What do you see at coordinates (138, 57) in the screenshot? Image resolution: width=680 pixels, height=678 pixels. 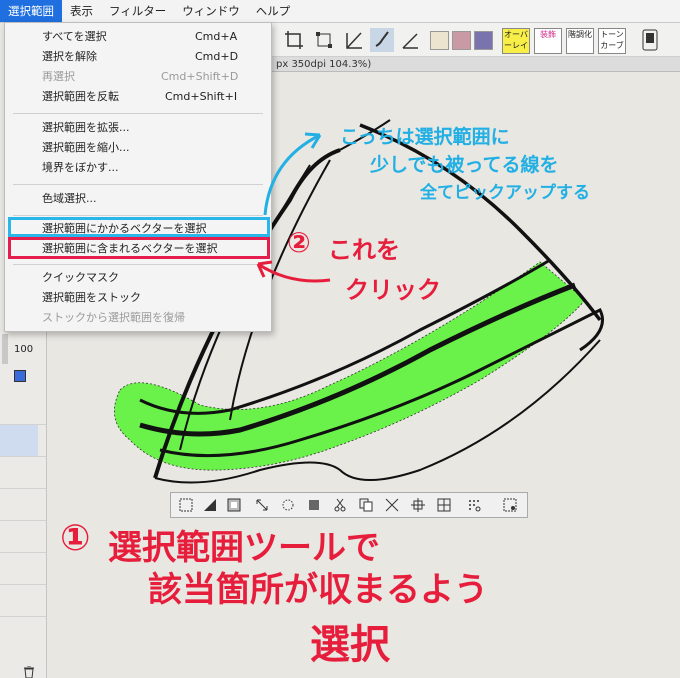 I see `menu-item-deselect: 選択を解除 Cmd+D` at bounding box center [138, 57].